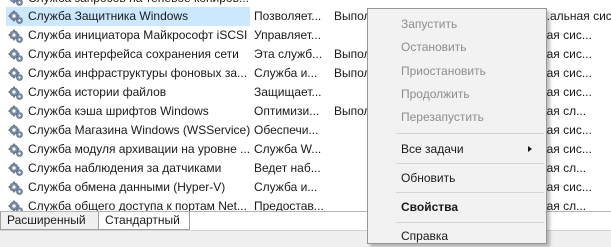  I want to click on service-name: Служба Магазина Windows (WSService), so click(139, 130).